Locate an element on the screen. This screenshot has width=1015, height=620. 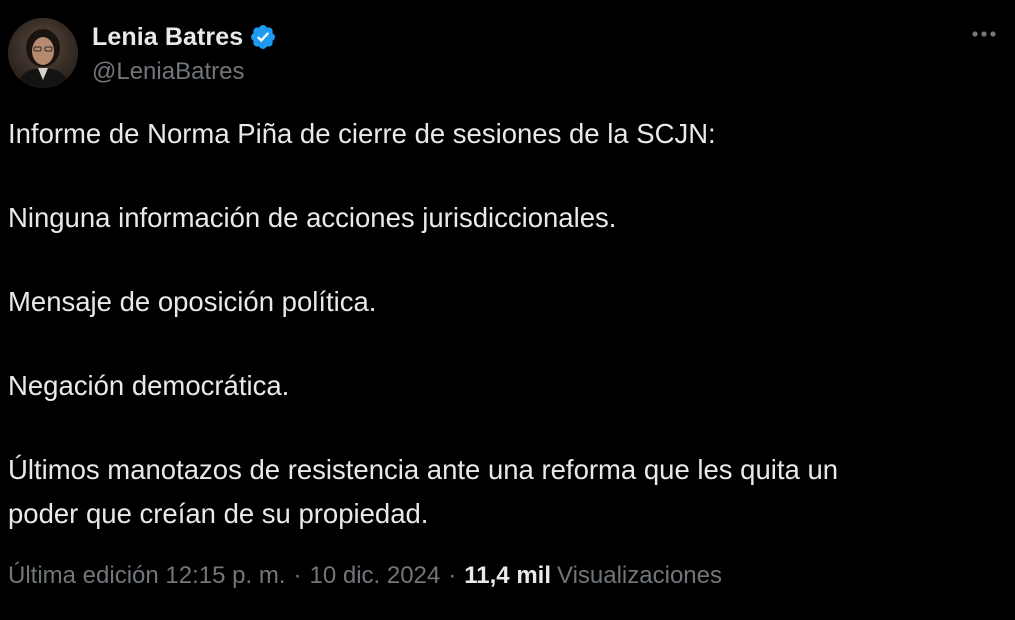
more-horizontal-icon is located at coordinates (984, 34).